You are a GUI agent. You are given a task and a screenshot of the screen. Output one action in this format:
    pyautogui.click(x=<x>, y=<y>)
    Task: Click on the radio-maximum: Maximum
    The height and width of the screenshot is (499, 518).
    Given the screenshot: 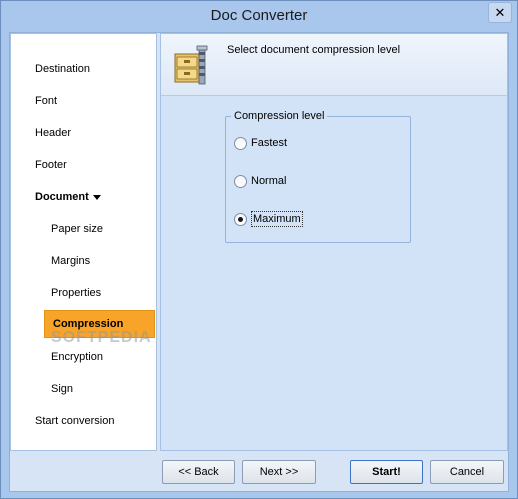 What is the action you would take?
    pyautogui.click(x=268, y=219)
    